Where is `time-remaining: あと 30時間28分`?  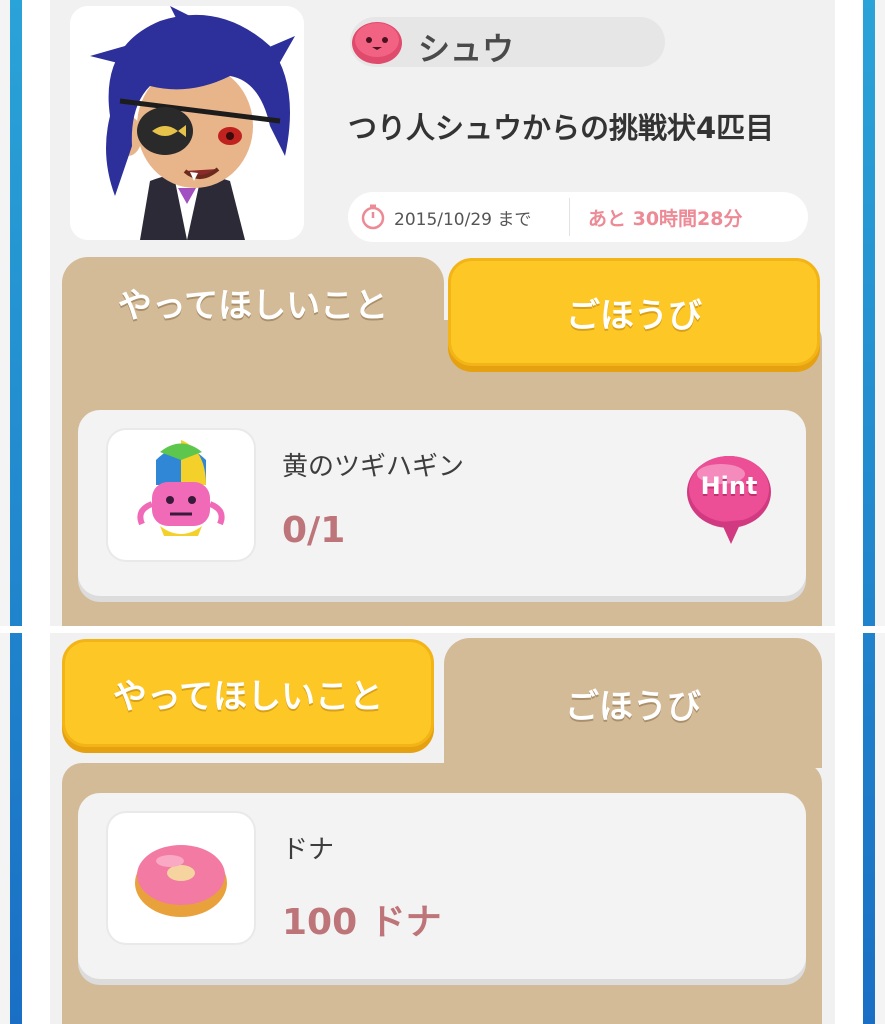
time-remaining: あと 30時間28分 is located at coordinates (665, 218).